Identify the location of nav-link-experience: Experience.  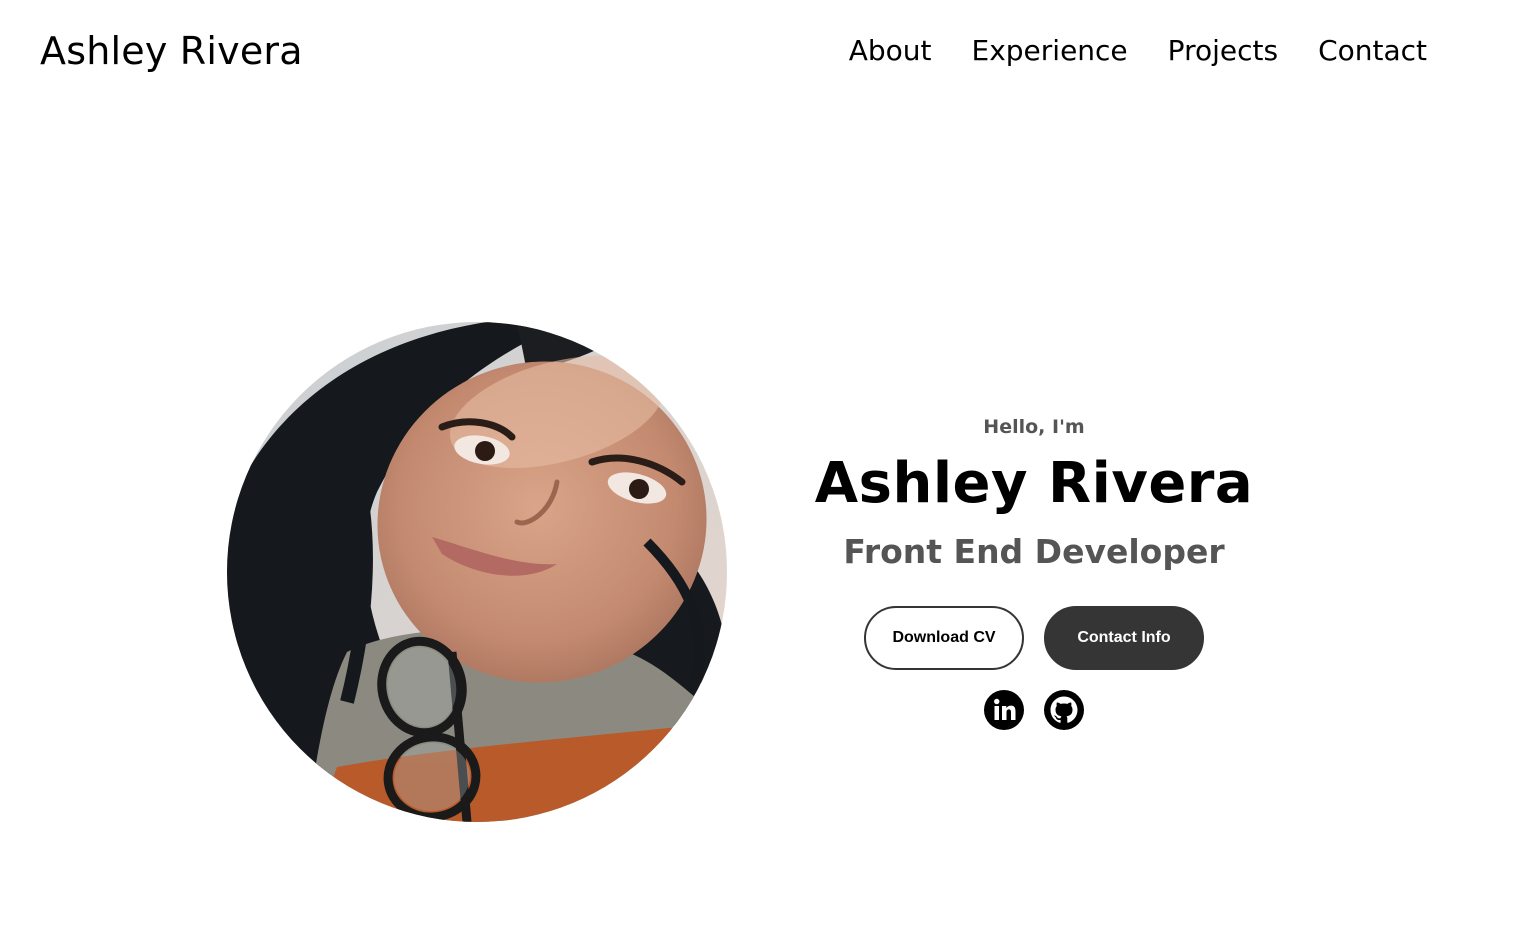
(1050, 50).